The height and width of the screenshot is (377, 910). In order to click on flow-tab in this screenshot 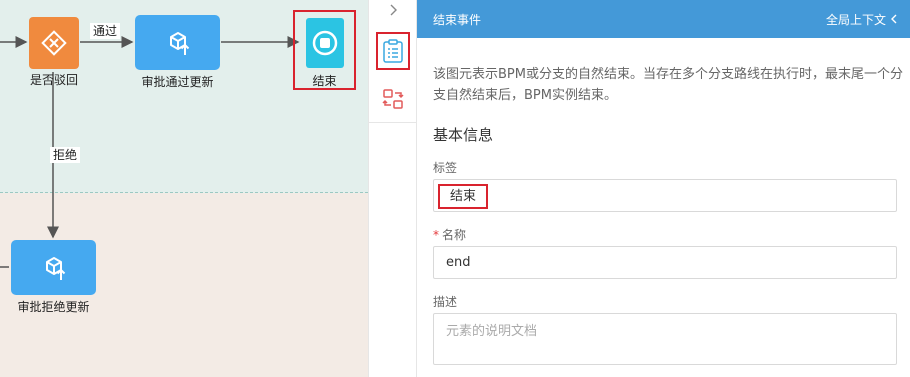, I will do `click(393, 99)`.